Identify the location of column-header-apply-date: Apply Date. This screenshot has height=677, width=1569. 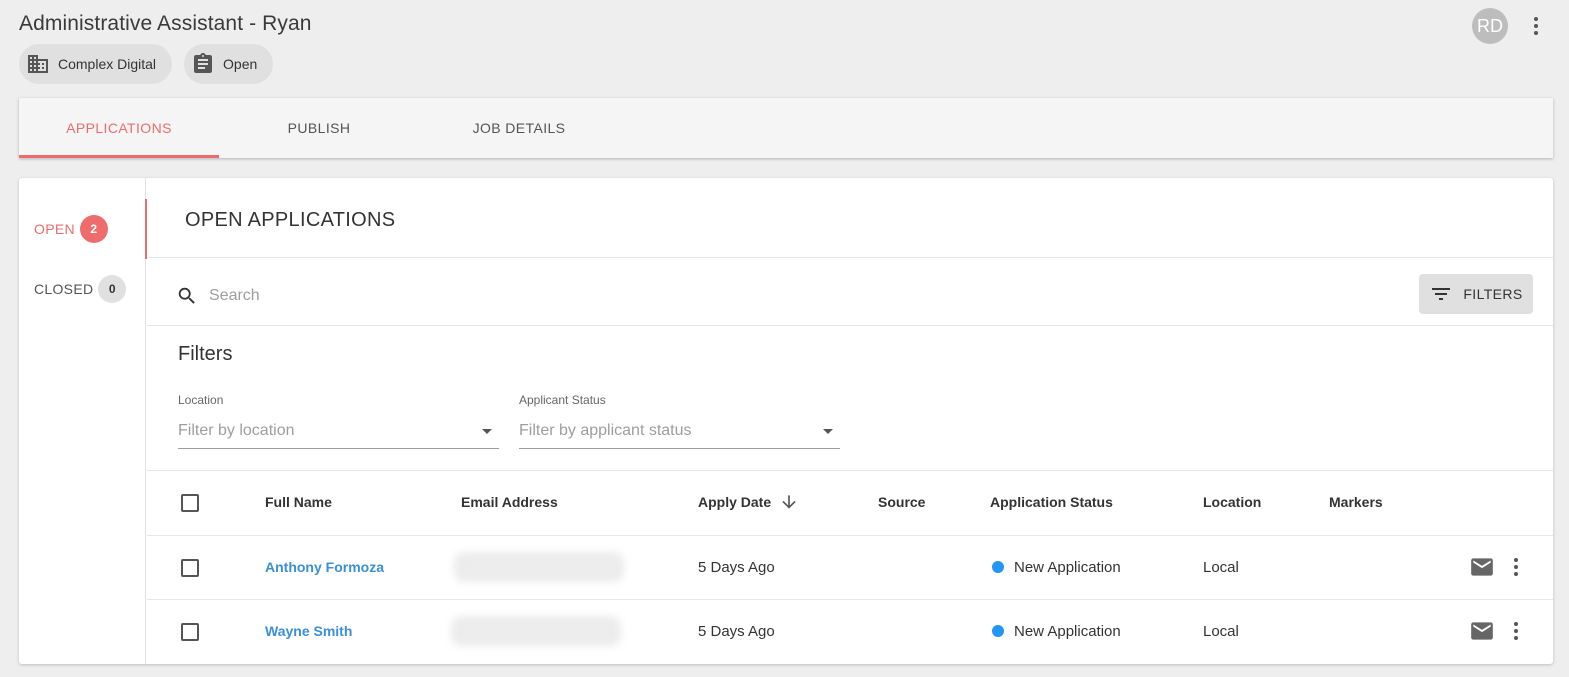
(734, 502).